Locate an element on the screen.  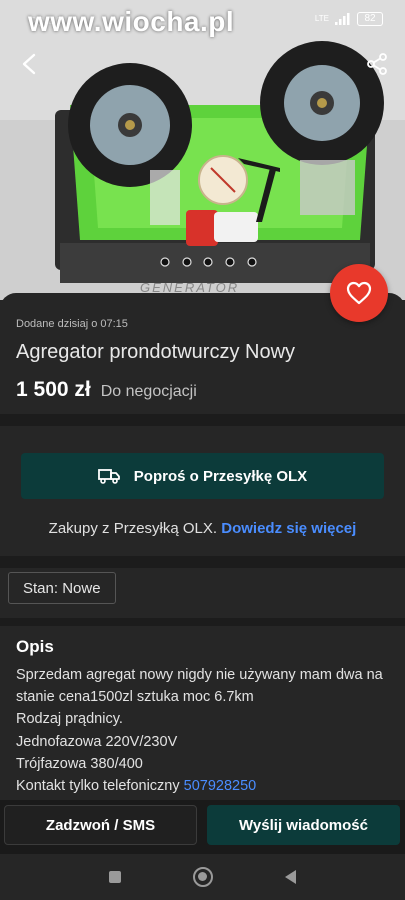
price: 1 500 zł is located at coordinates (53, 389).